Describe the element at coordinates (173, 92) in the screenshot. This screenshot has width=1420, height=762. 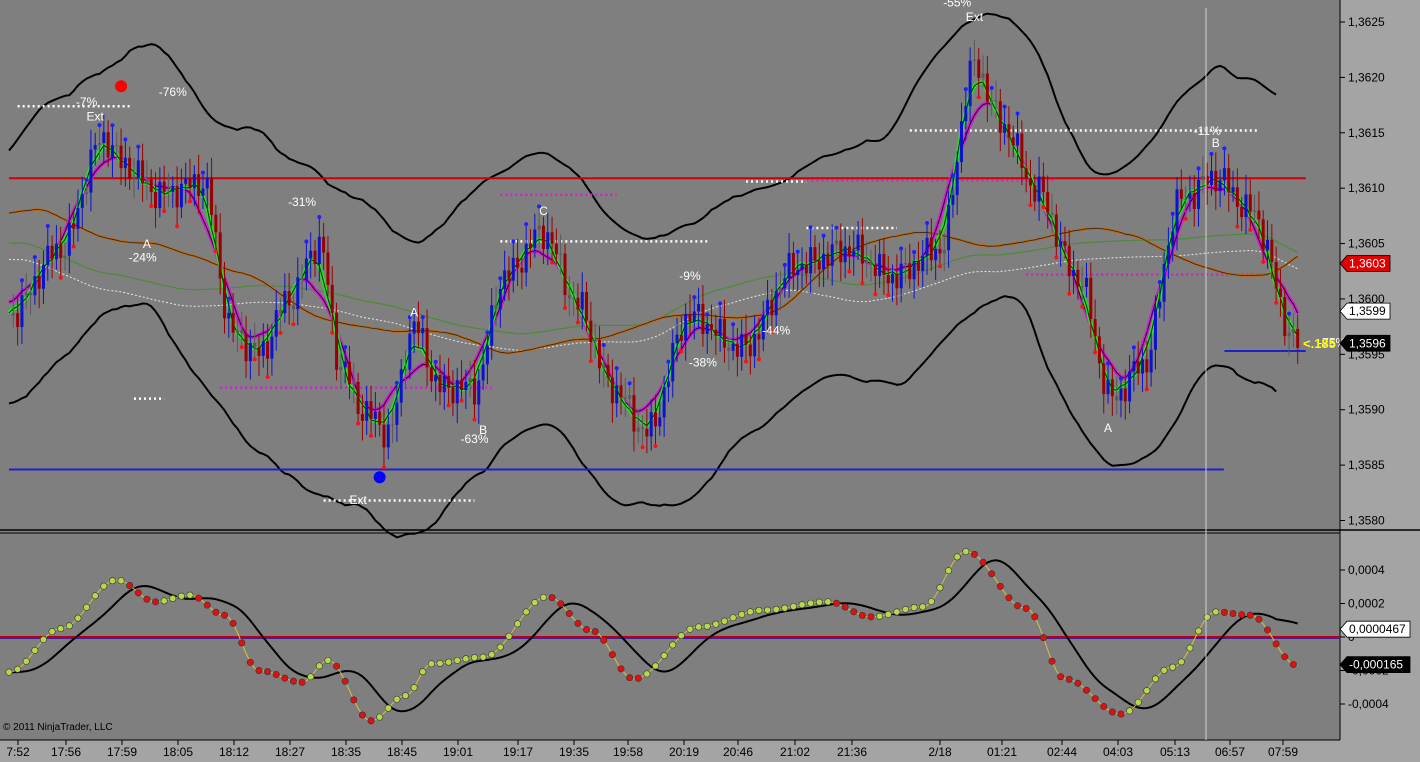
I see `annotation-label: -76%` at that location.